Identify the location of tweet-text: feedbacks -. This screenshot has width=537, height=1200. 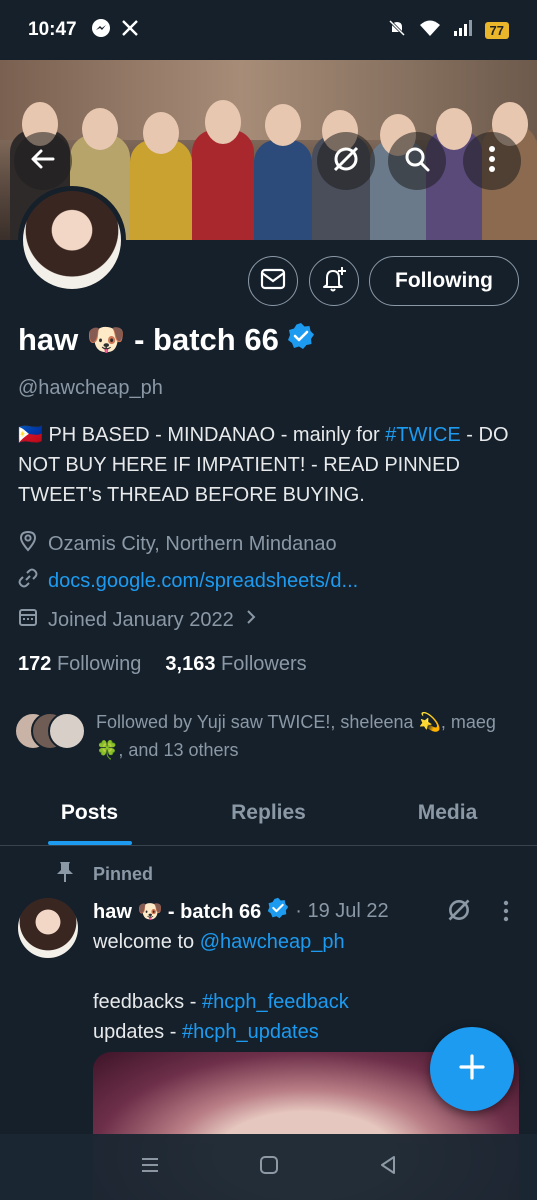
(147, 1002).